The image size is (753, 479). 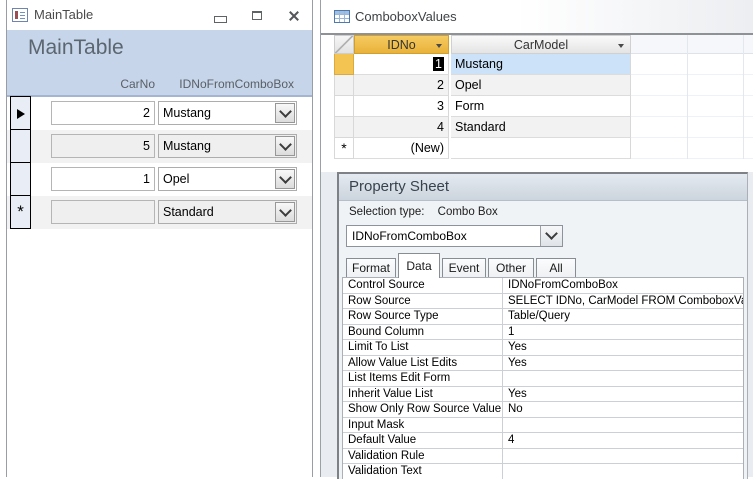 What do you see at coordinates (342, 16) in the screenshot?
I see `table-icon` at bounding box center [342, 16].